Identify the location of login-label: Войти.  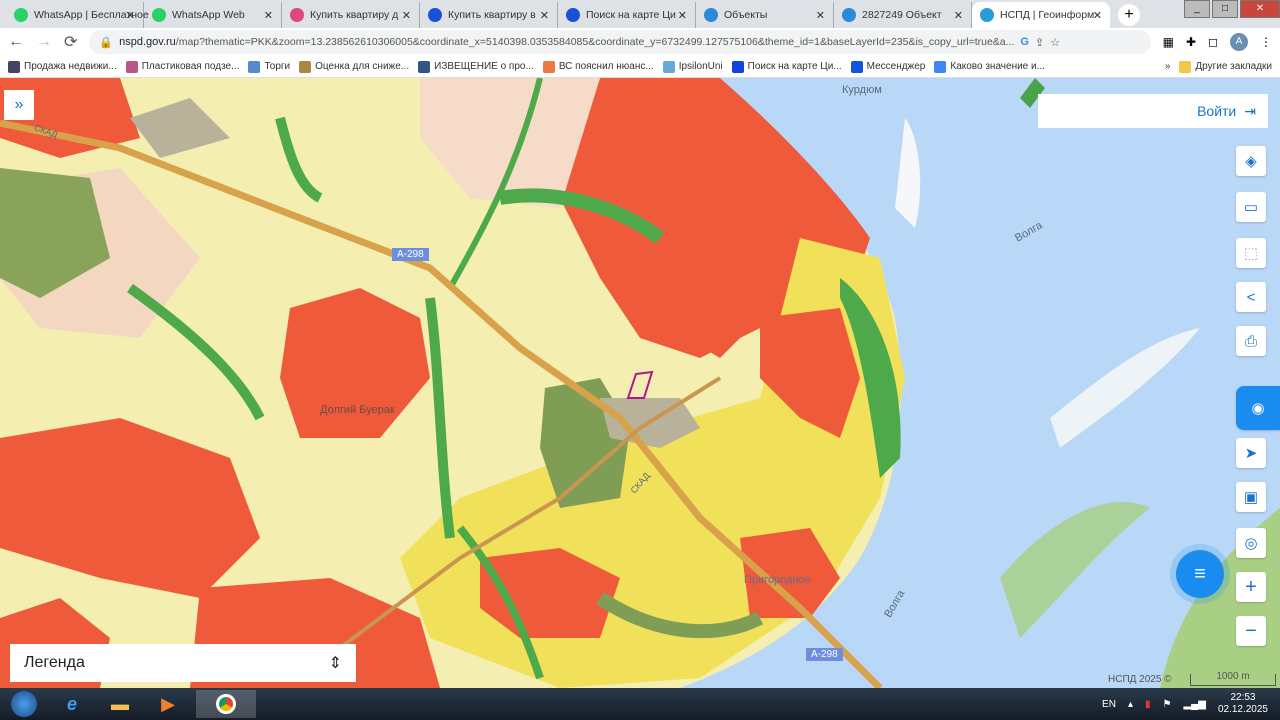
(1217, 111).